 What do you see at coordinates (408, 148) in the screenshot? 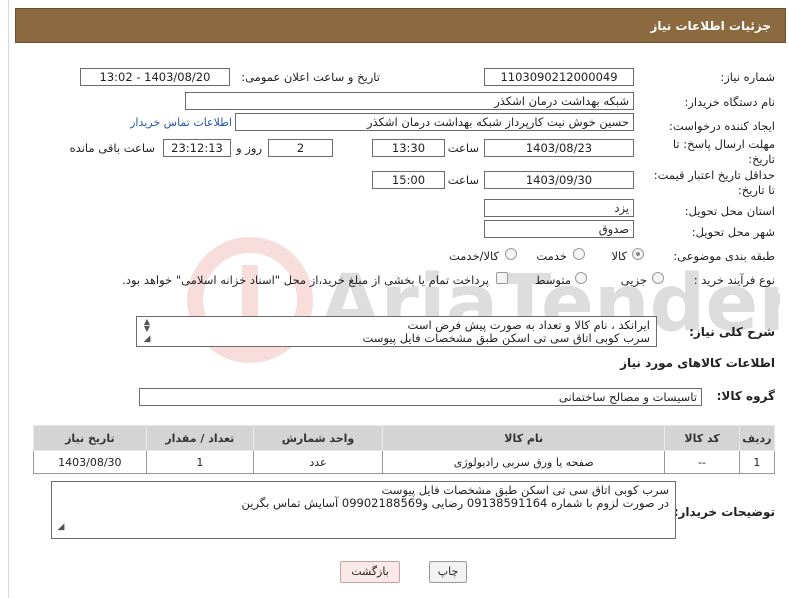
I see `reply-deadline-time-field: 13:30` at bounding box center [408, 148].